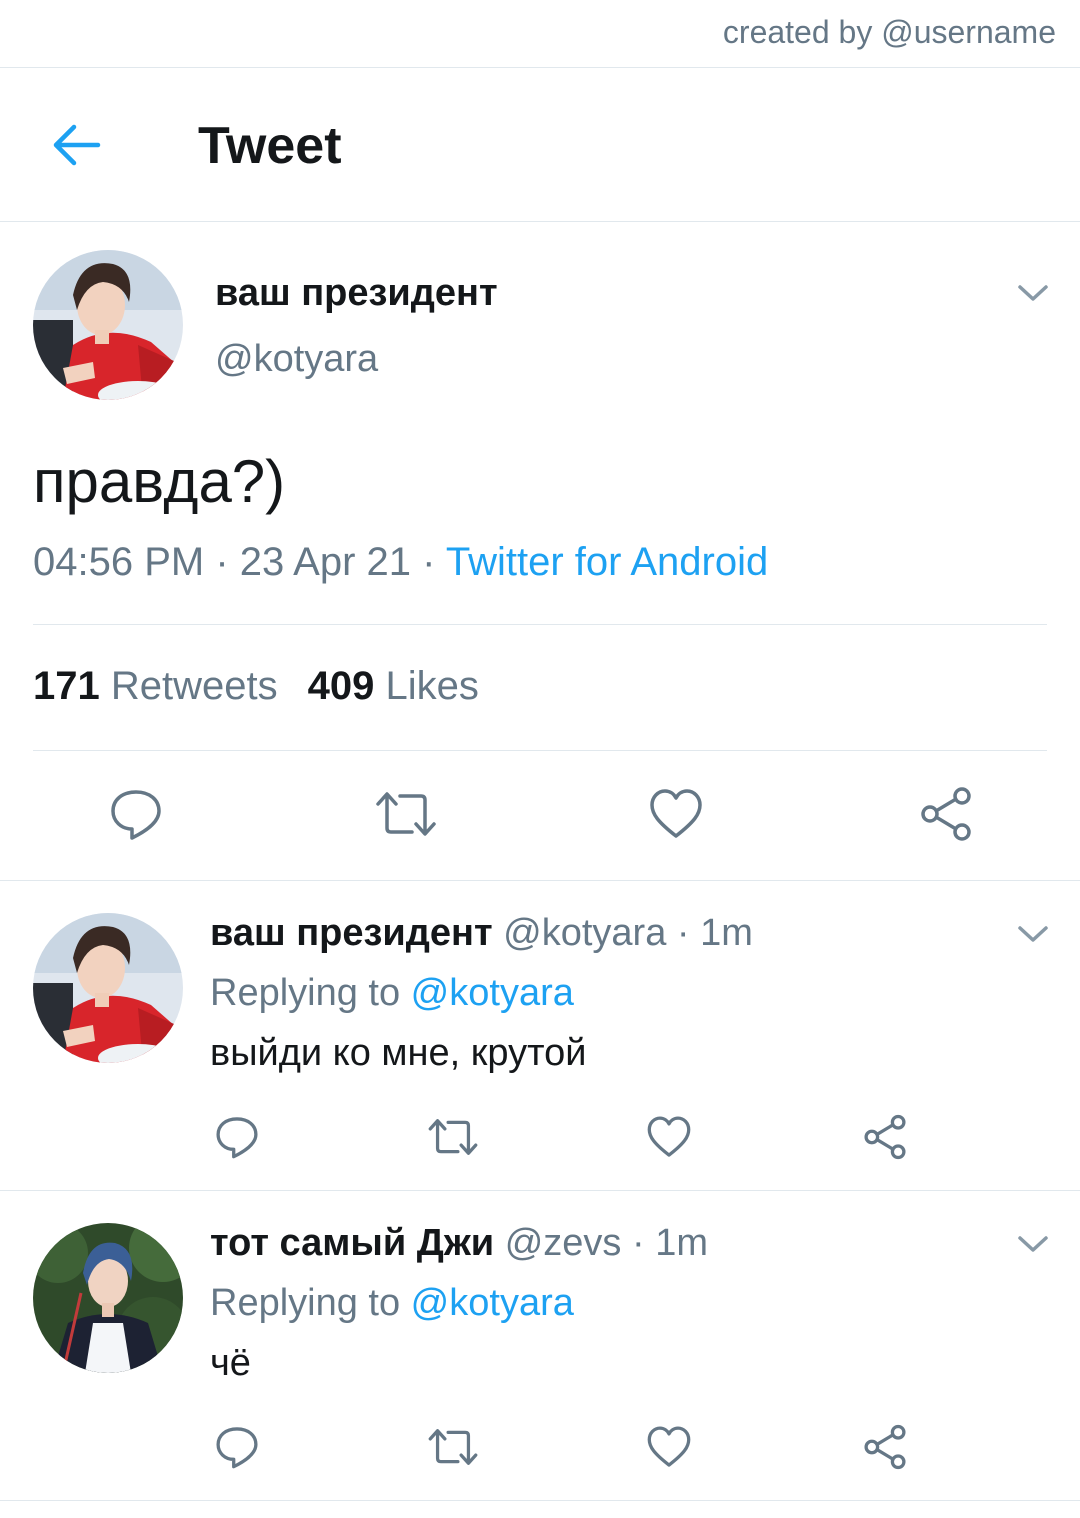 Image resolution: width=1080 pixels, height=1518 pixels. I want to click on tweet-source-link: Twitter for Android, so click(607, 562).